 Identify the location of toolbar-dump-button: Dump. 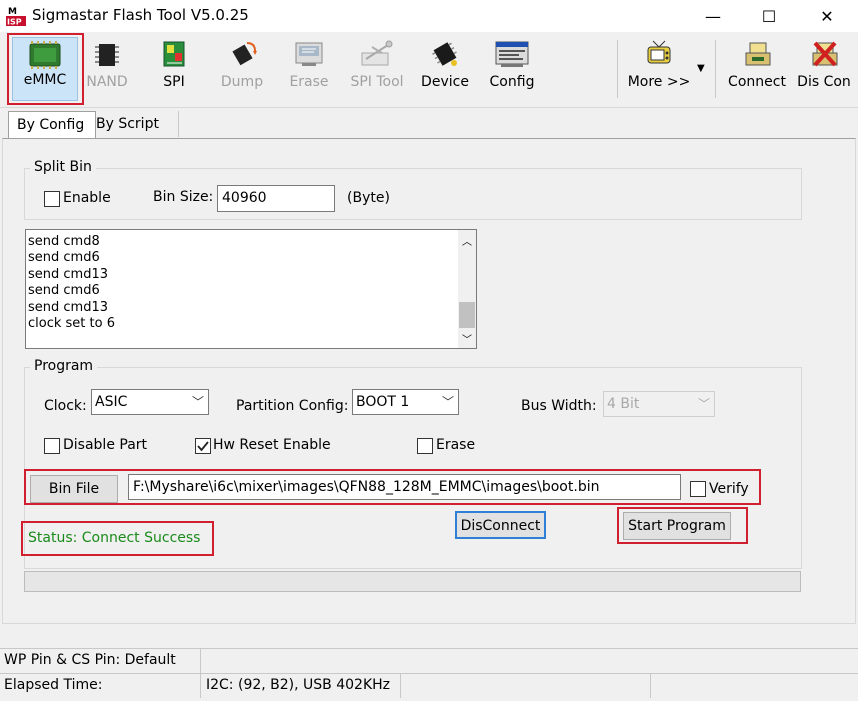
(242, 69).